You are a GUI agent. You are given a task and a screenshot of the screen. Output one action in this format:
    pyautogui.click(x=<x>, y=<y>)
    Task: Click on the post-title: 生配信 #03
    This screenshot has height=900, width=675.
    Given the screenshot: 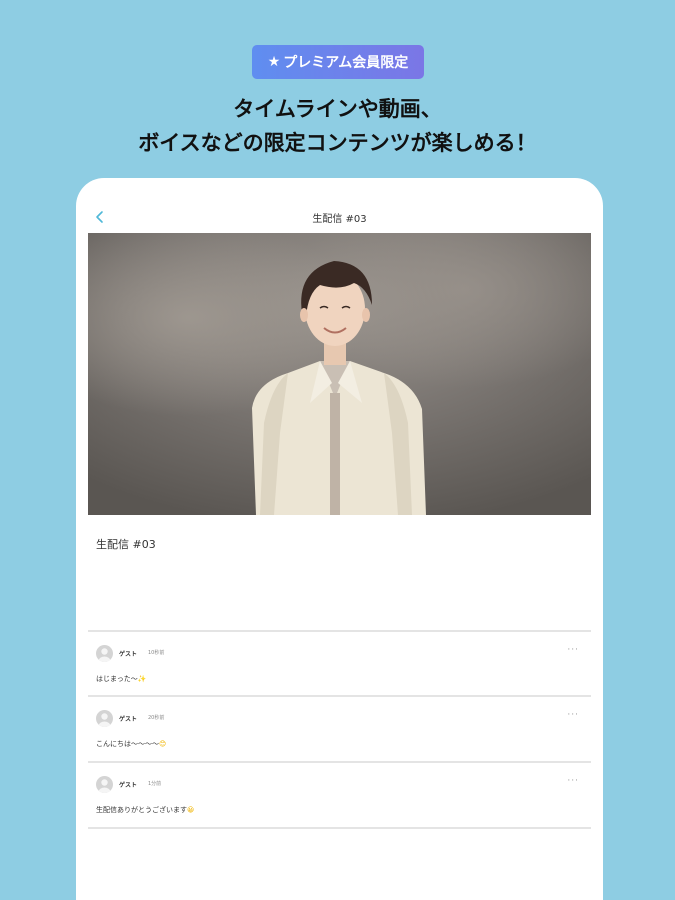 What is the action you would take?
    pyautogui.click(x=126, y=544)
    